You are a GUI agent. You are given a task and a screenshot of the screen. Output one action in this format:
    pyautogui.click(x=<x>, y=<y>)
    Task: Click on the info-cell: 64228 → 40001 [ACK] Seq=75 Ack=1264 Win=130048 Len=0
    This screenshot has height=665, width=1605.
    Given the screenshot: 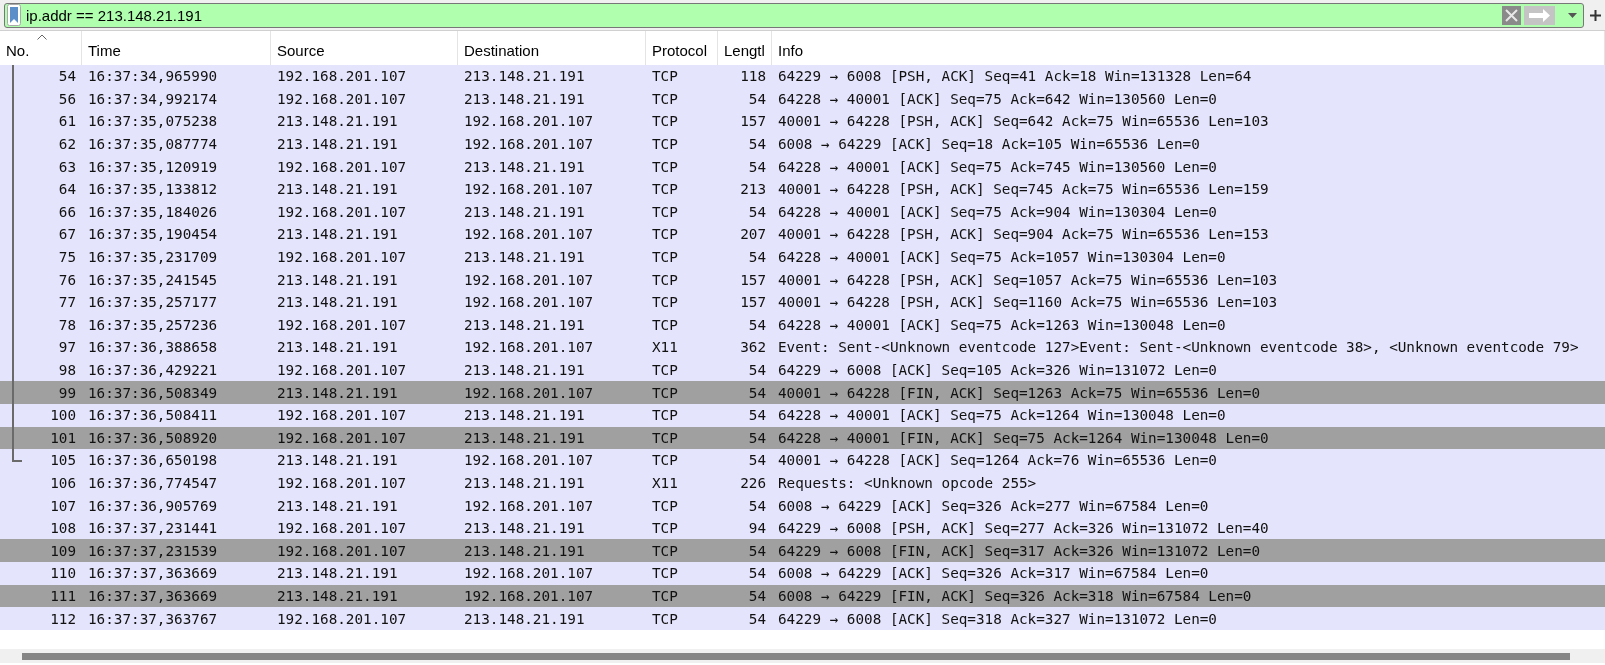 What is the action you would take?
    pyautogui.click(x=1002, y=415)
    